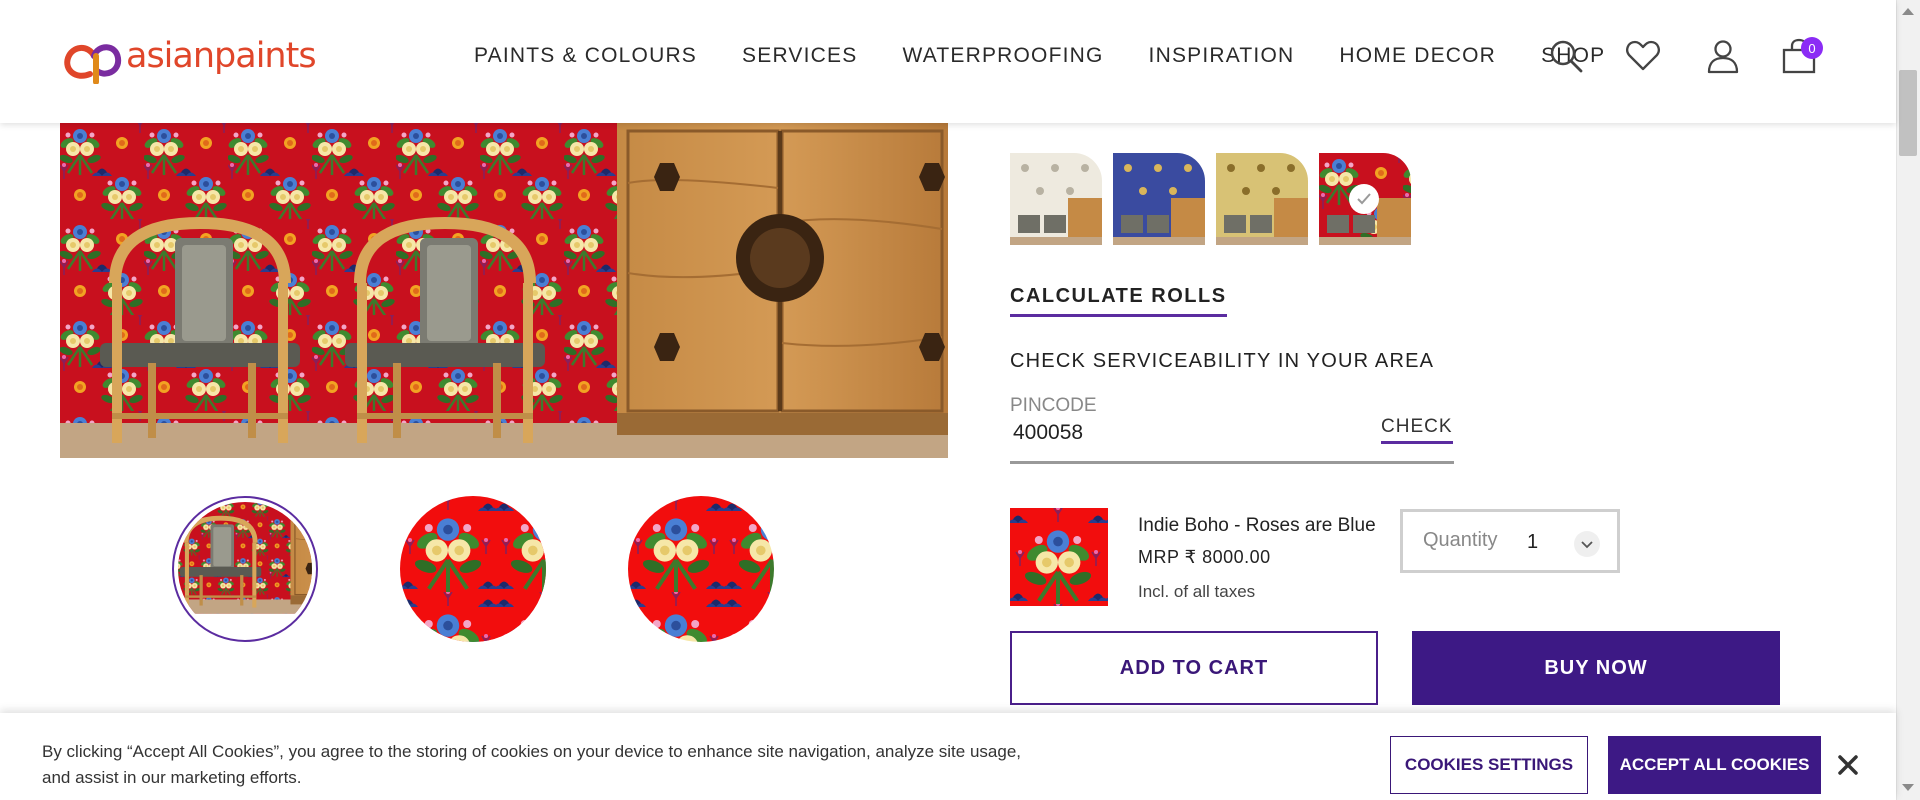 Image resolution: width=1920 pixels, height=800 pixels. What do you see at coordinates (1723, 56) in the screenshot?
I see `account-user-icon` at bounding box center [1723, 56].